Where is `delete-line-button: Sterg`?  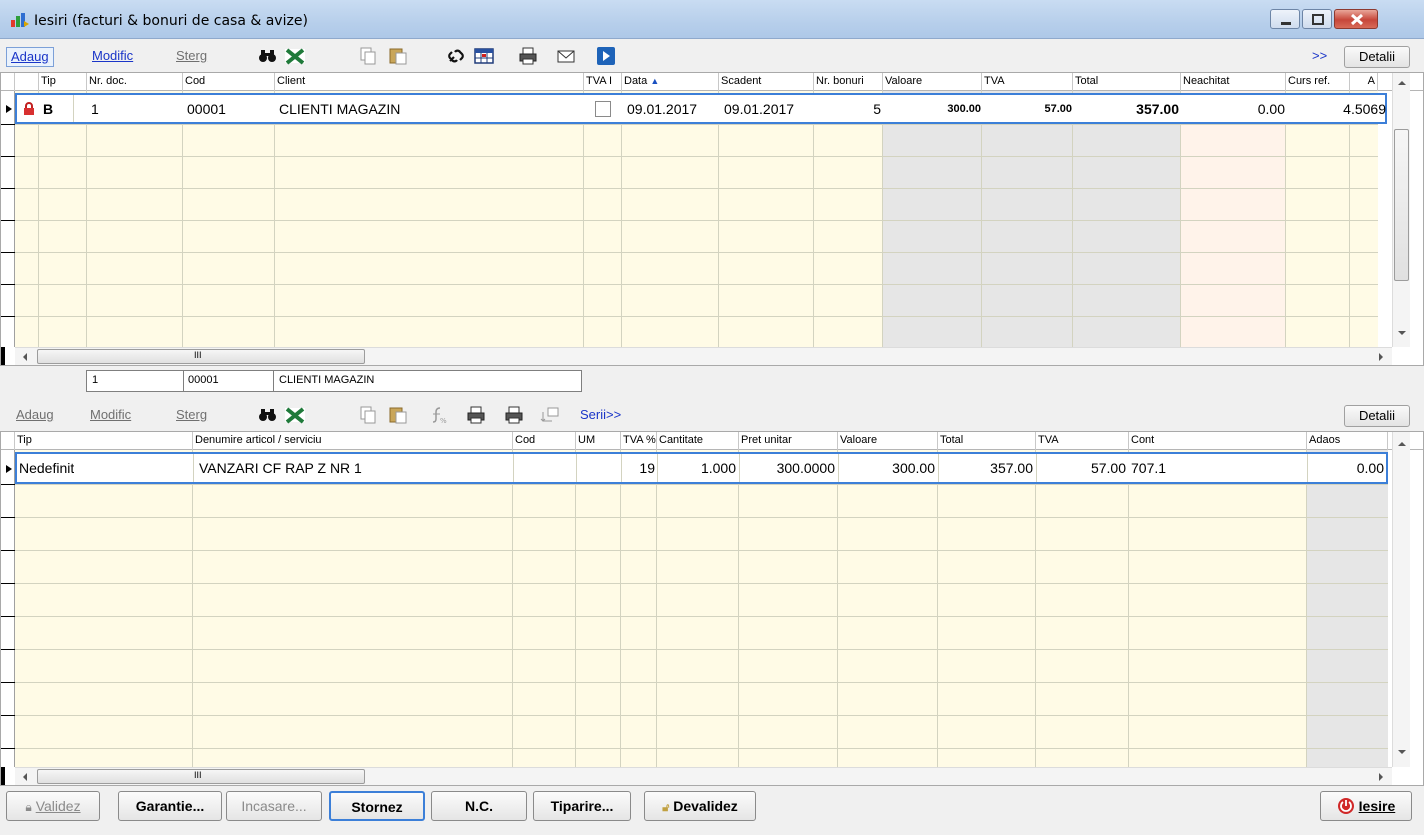 delete-line-button: Sterg is located at coordinates (191, 416).